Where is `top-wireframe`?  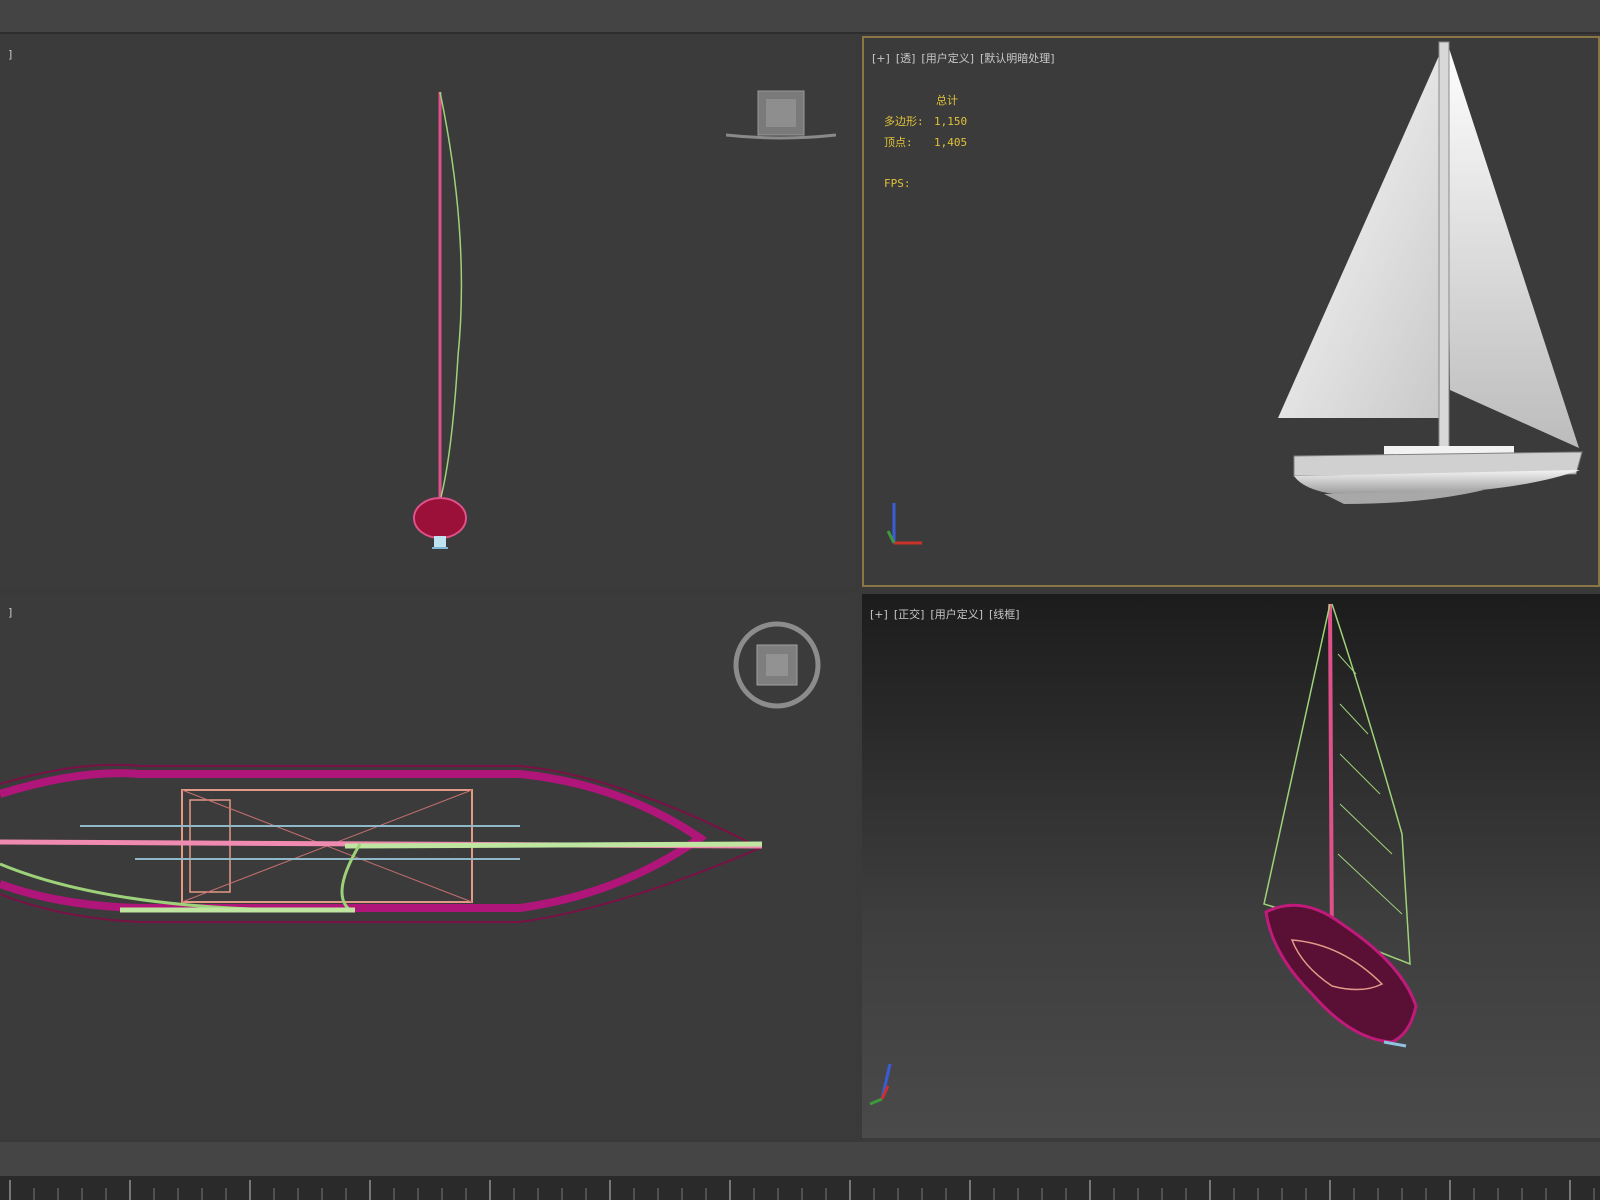
top-wireframe is located at coordinates (381, 843).